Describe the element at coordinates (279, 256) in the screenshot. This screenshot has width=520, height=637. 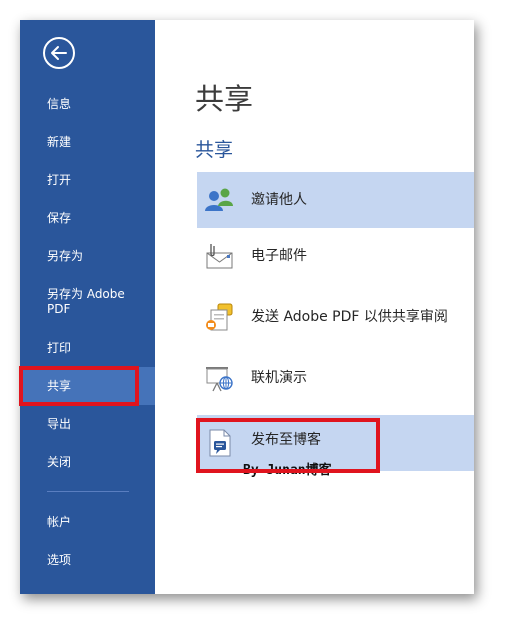
I see `share-option-label: 电子邮件` at that location.